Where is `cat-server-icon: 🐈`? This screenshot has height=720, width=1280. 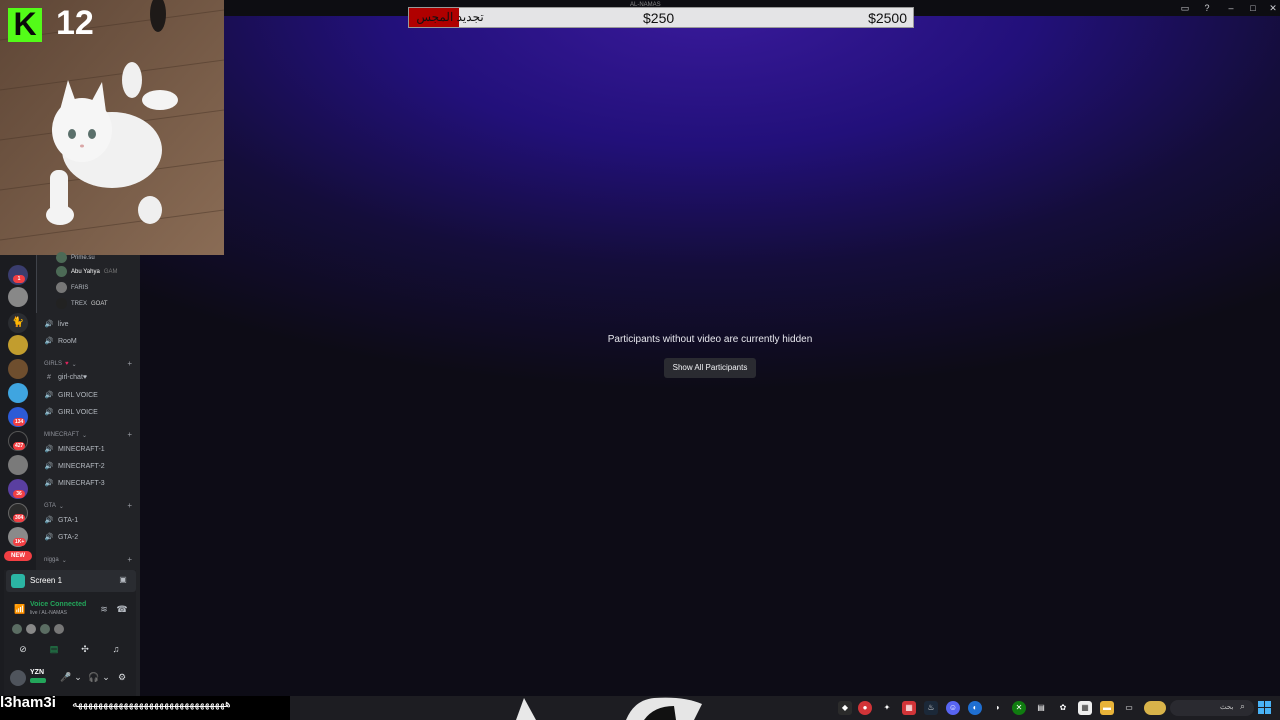
cat-server-icon: 🐈 is located at coordinates (18, 323).